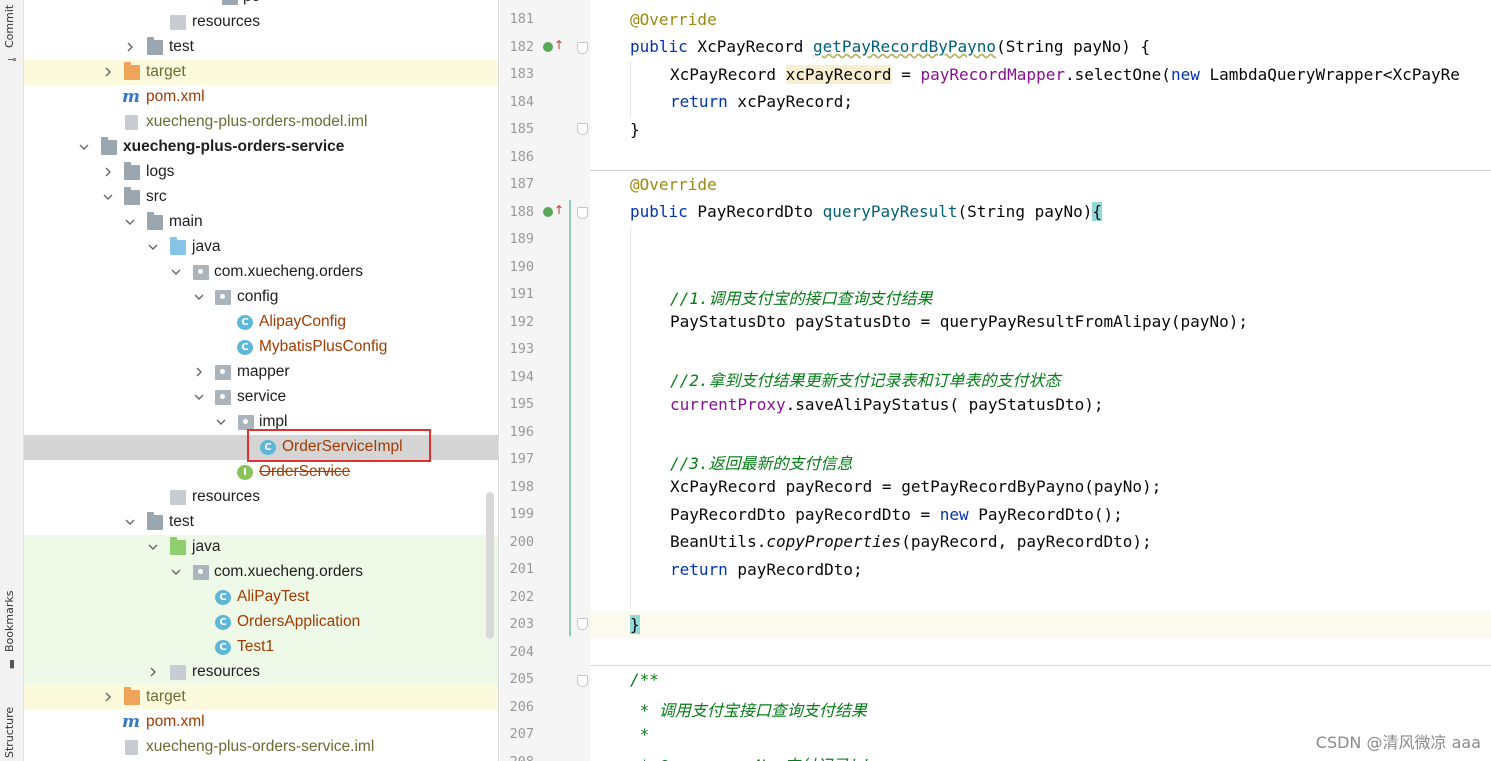 The image size is (1491, 761). Describe the element at coordinates (289, 271) in the screenshot. I see `tree-label: com.xuecheng.orders` at that location.